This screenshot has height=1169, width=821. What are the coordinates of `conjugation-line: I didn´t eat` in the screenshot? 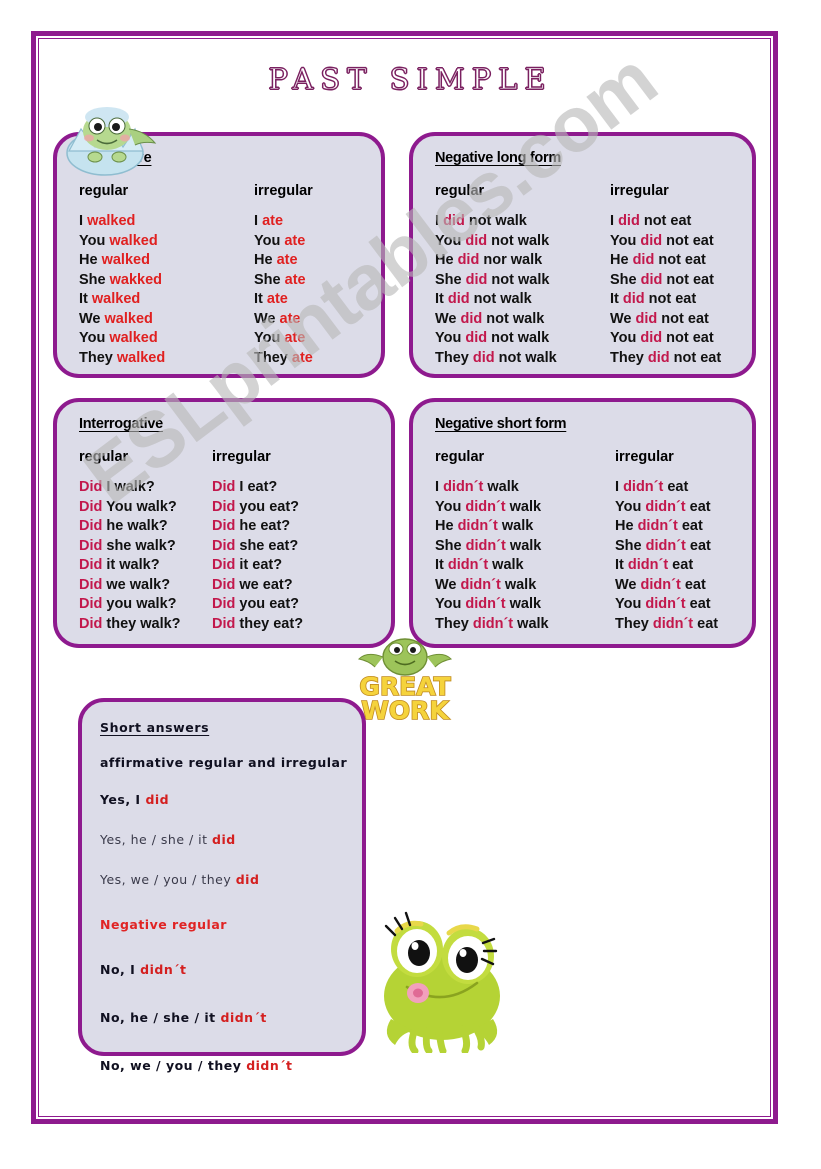 It's located at (666, 488).